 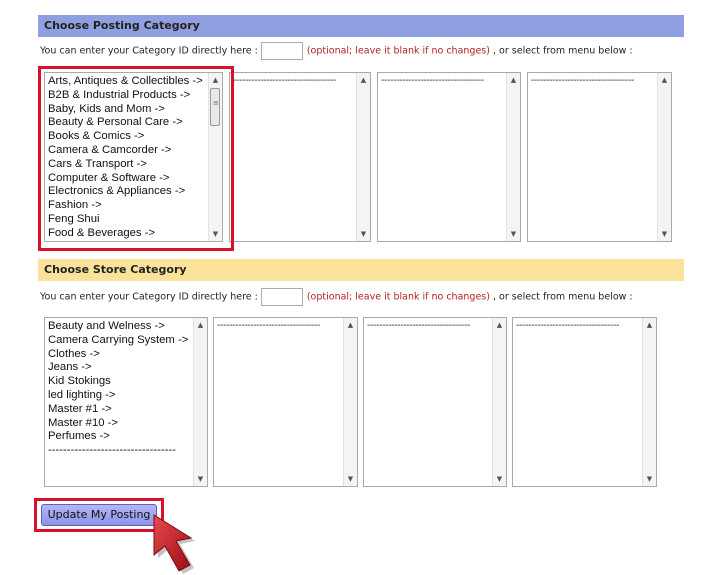 I want to click on store-subcategory-listbox-2: ---------------------------------- ▲ ▼, so click(x=435, y=402).